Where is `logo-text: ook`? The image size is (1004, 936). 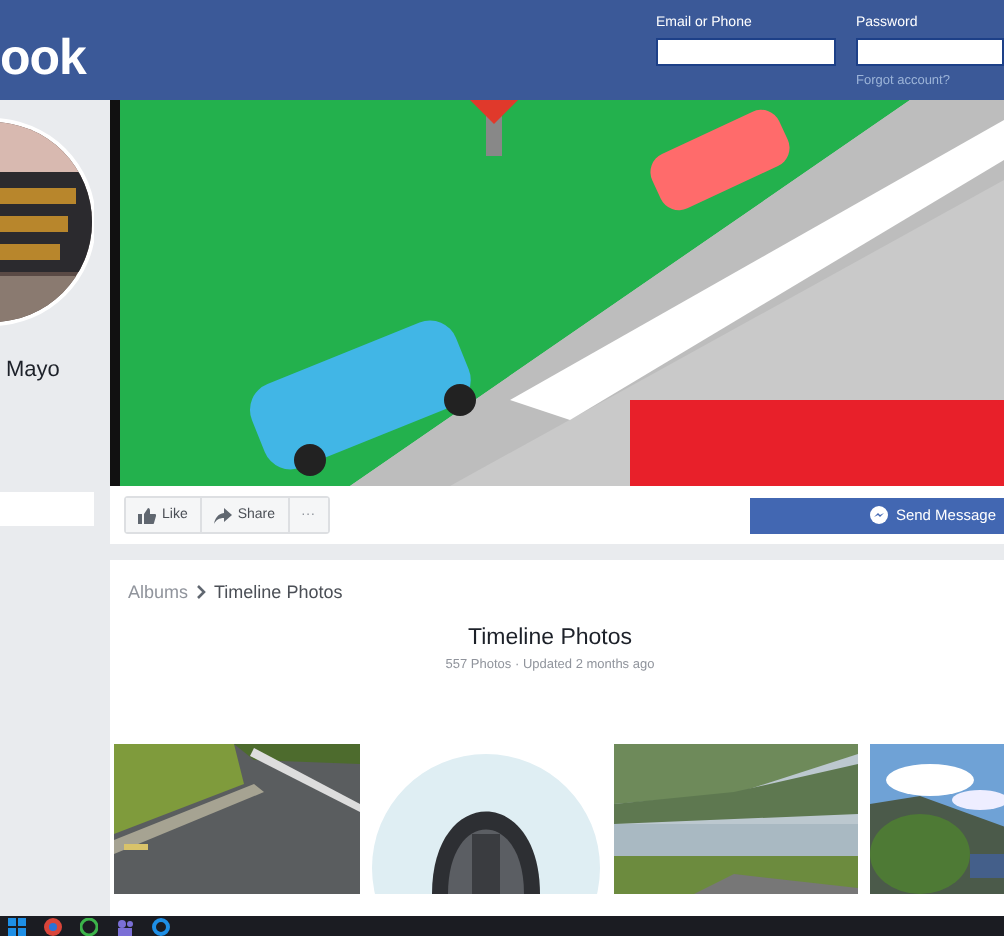
logo-text: ook is located at coordinates (43, 59).